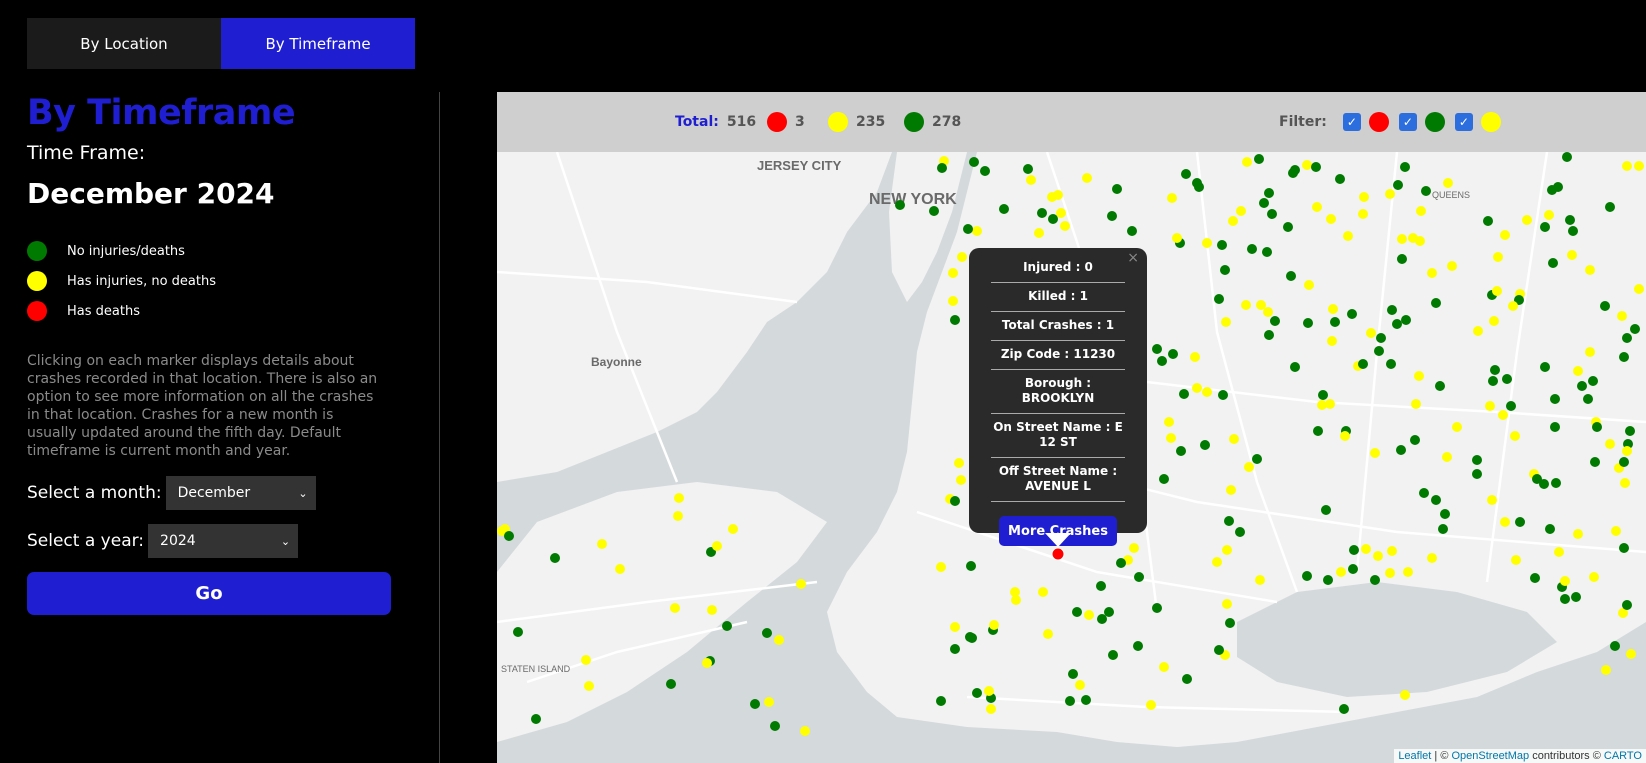 This screenshot has height=763, width=1646. I want to click on tab-by-location: By Location, so click(124, 43).